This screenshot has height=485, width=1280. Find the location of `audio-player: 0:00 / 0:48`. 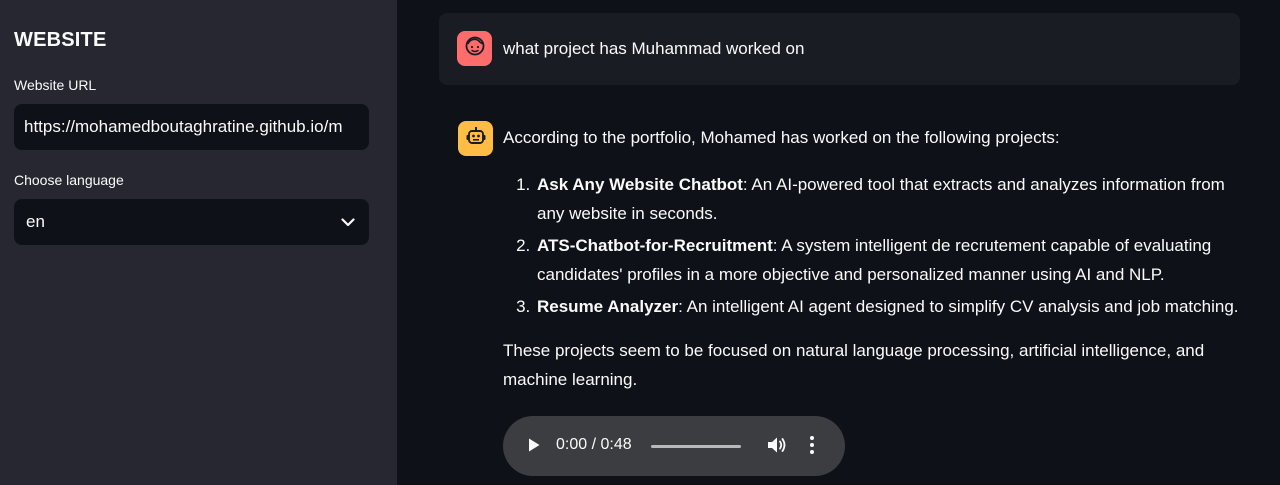

audio-player: 0:00 / 0:48 is located at coordinates (674, 446).